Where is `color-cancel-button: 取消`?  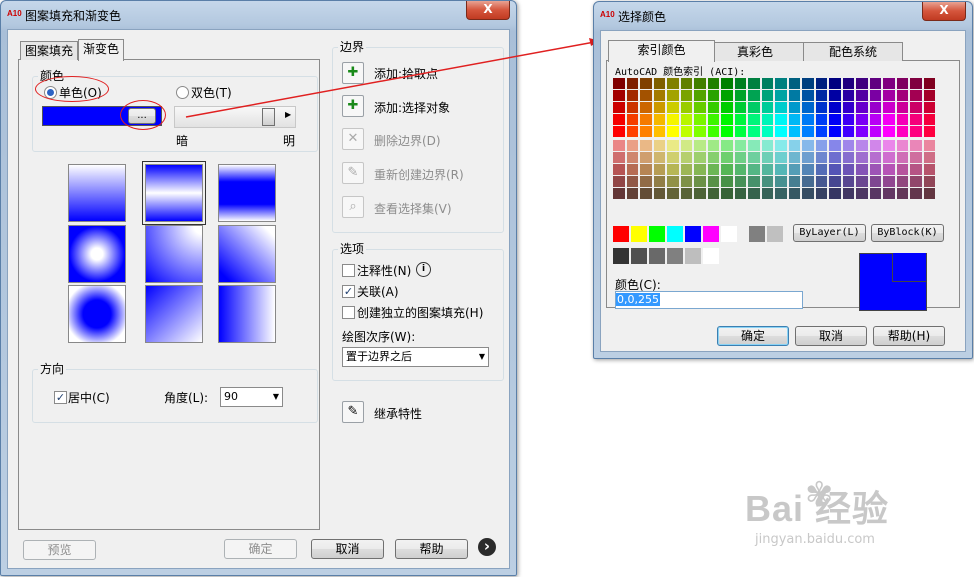 color-cancel-button: 取消 is located at coordinates (831, 336).